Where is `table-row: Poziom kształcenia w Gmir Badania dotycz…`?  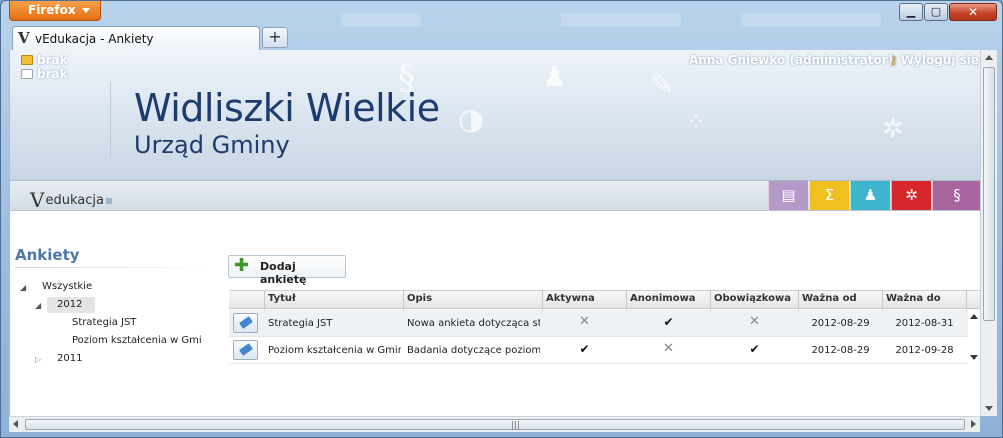
table-row: Poziom kształcenia w Gmir Badania dotycz… is located at coordinates (598, 350).